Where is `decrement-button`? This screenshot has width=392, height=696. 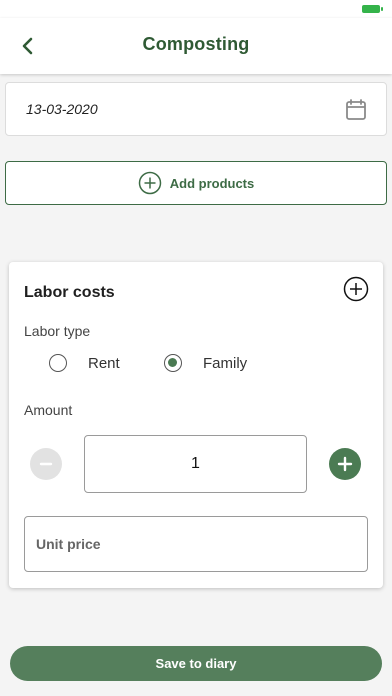 decrement-button is located at coordinates (46, 464).